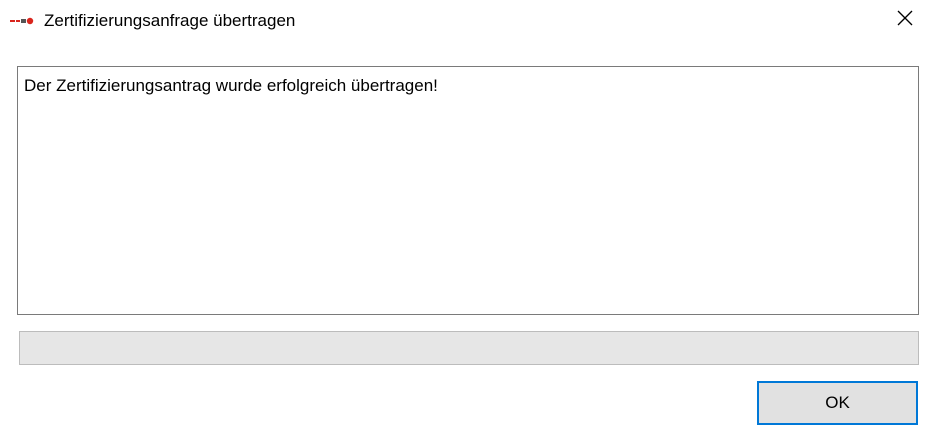  I want to click on title-bar: Zertifizierungsanfrage übertragen, so click(464, 22).